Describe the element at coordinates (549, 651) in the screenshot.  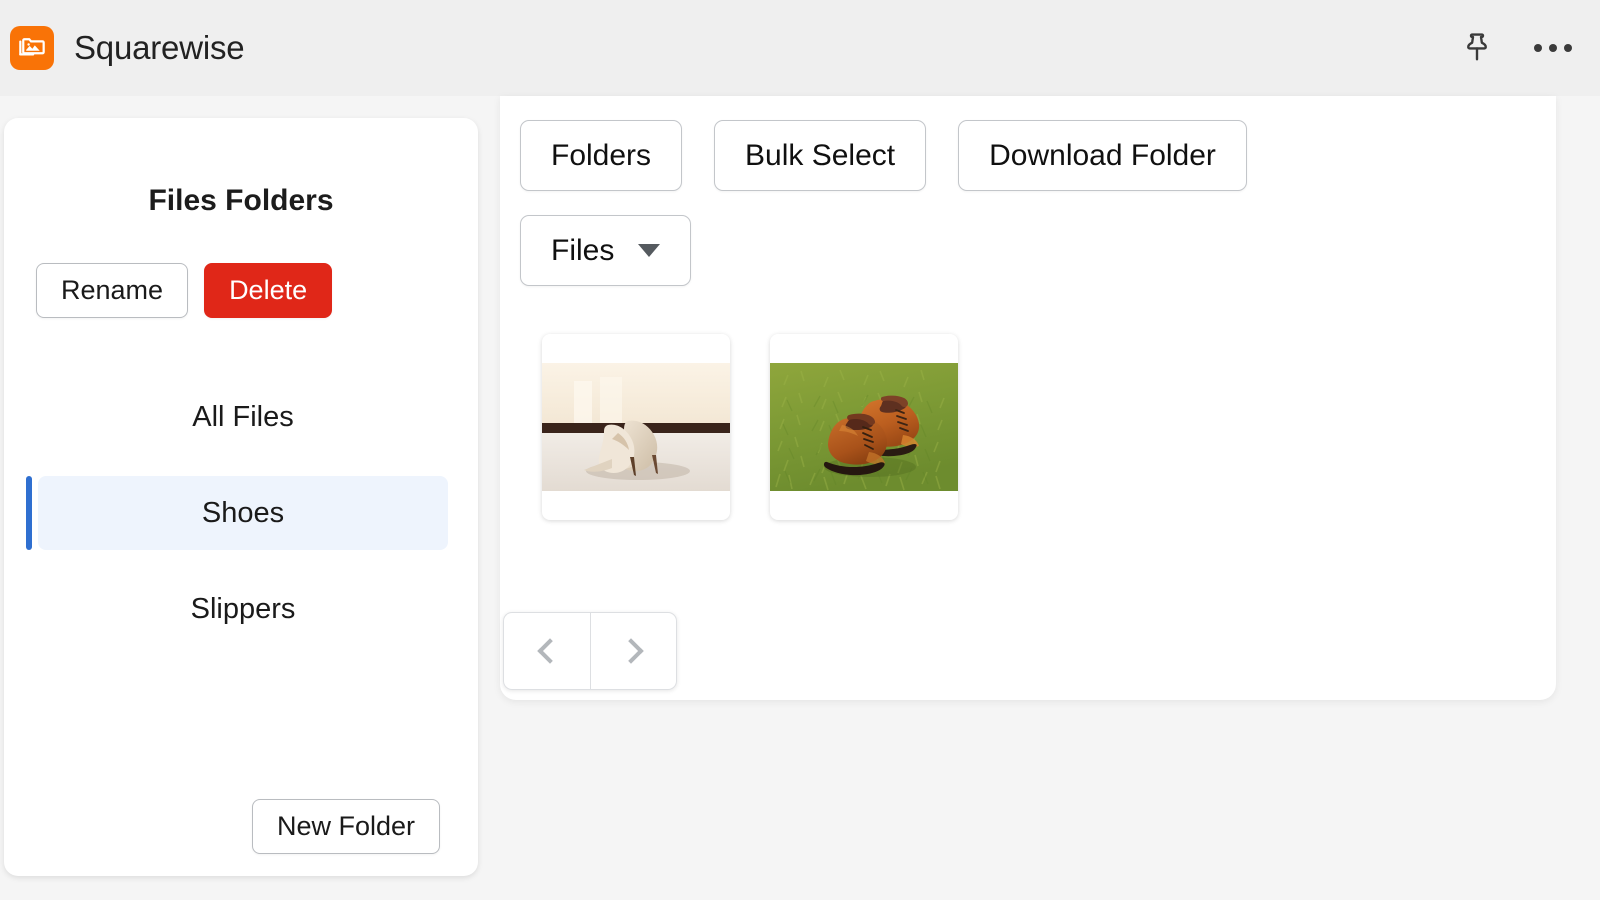
I see `chevron-left-icon` at that location.